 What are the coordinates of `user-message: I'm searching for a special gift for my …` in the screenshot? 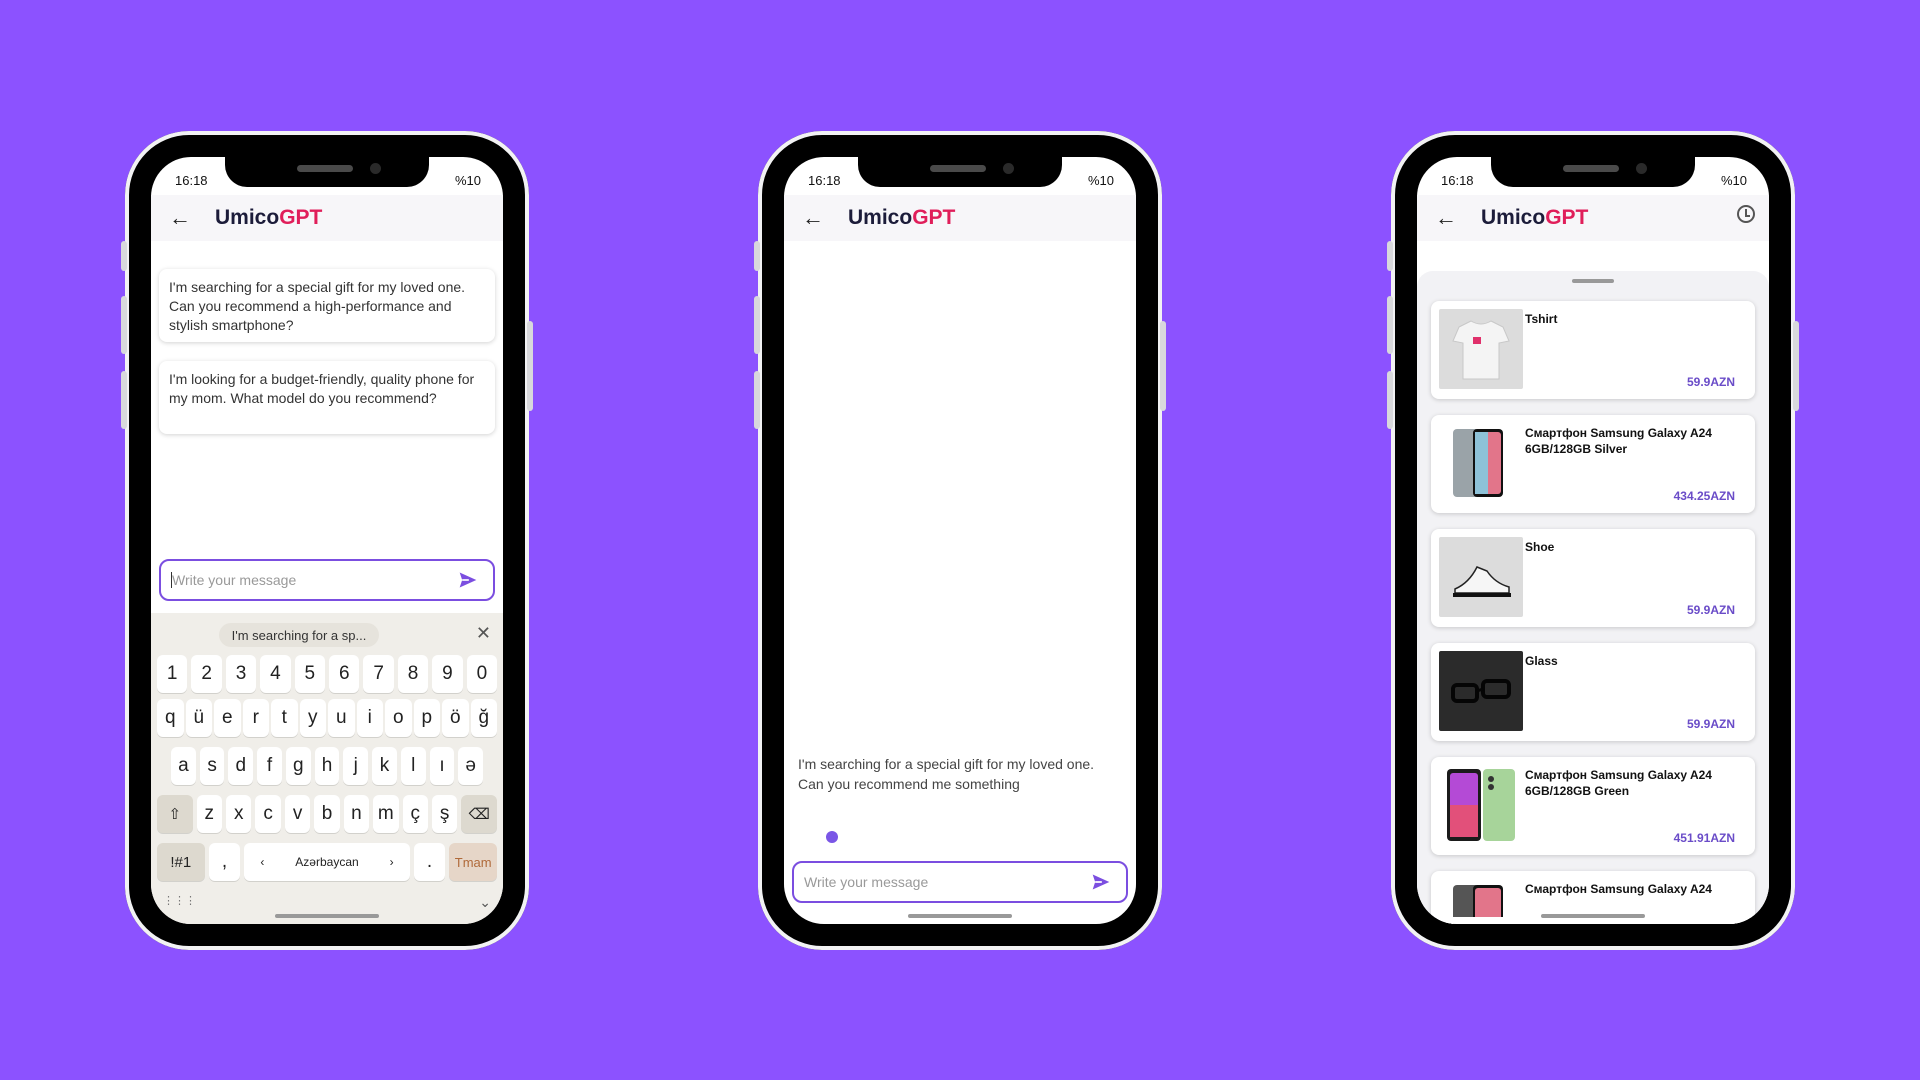 It's located at (946, 774).